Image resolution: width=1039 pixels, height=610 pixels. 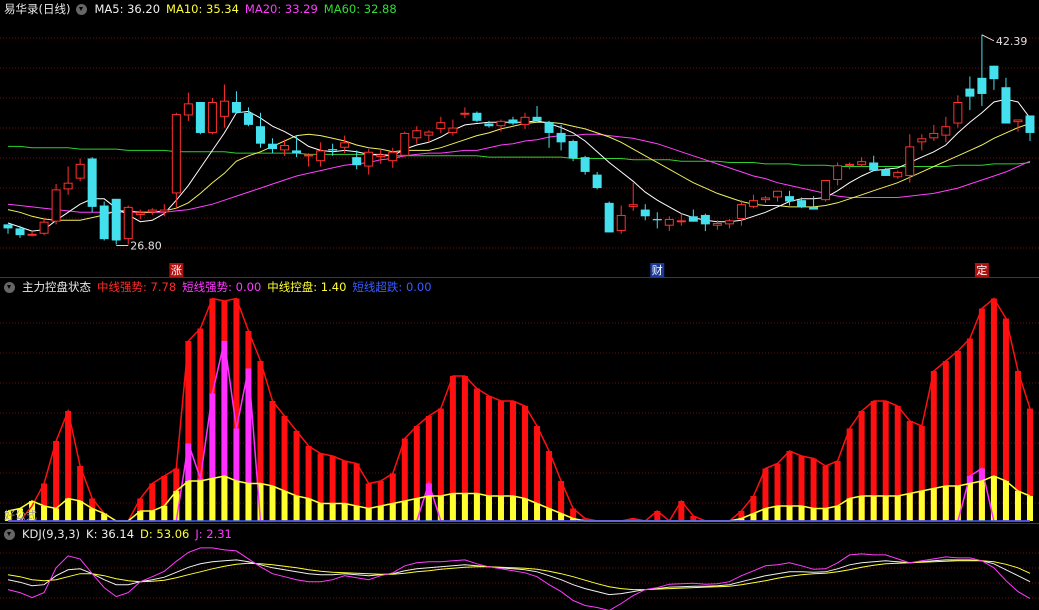 I want to click on ma5-legend: MA5: 36.20, so click(x=127, y=9).